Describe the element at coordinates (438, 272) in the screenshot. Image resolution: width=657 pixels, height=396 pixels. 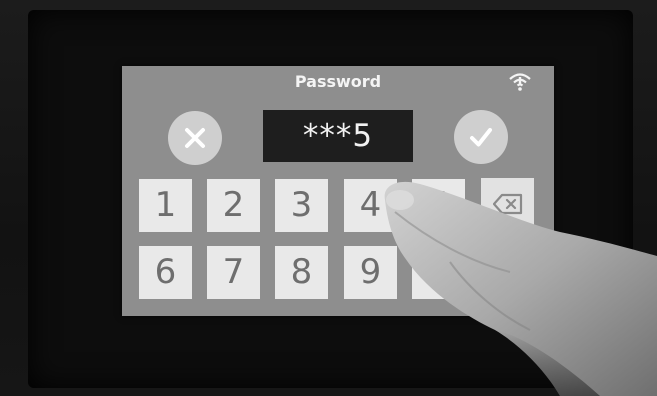
I see `key-0: 0` at that location.